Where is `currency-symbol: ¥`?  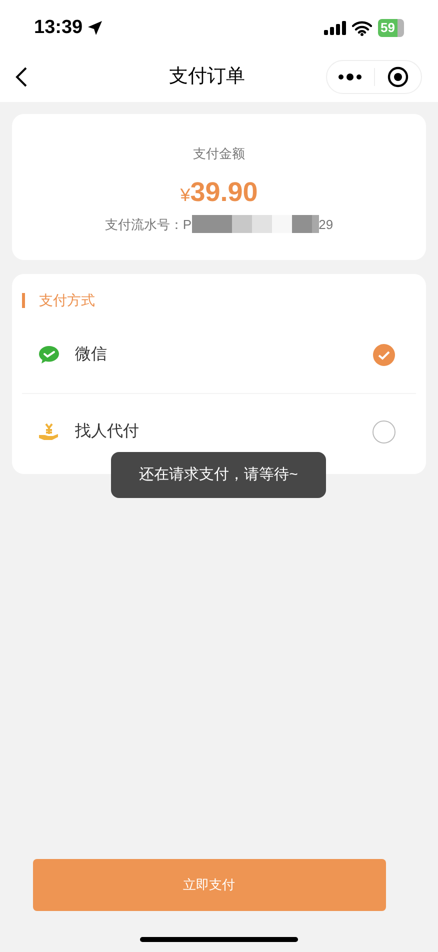
currency-symbol: ¥ is located at coordinates (185, 195).